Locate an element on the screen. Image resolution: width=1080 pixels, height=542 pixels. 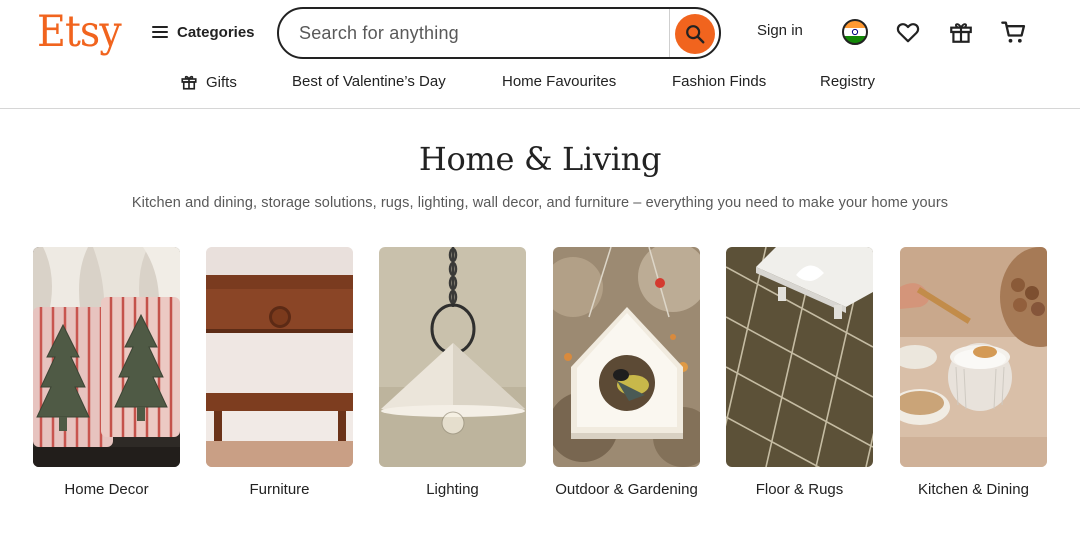
nav-item-fashion-finds: Fashion Finds is located at coordinates (719, 81).